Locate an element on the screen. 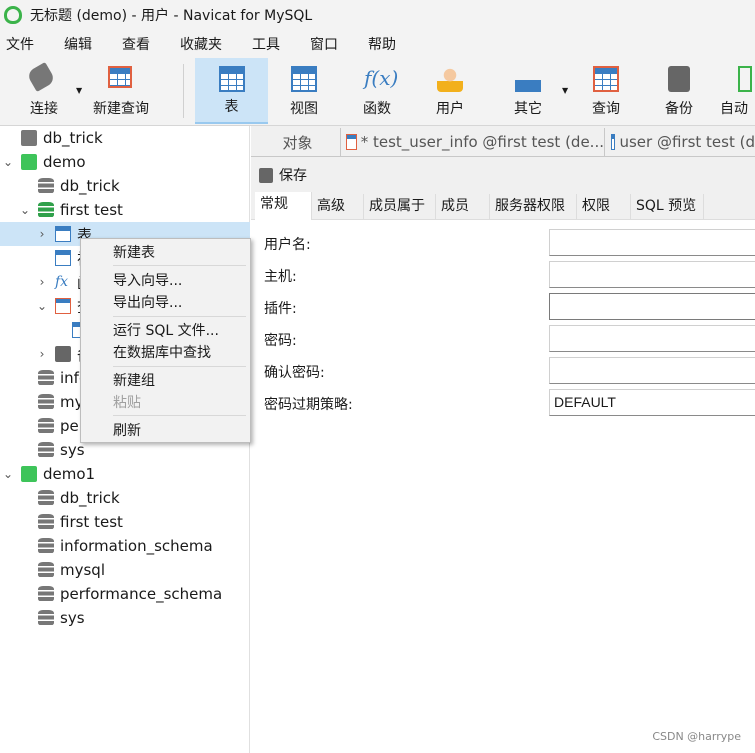 Image resolution: width=755 pixels, height=753 pixels. tree-db: information_schema is located at coordinates (125, 546).